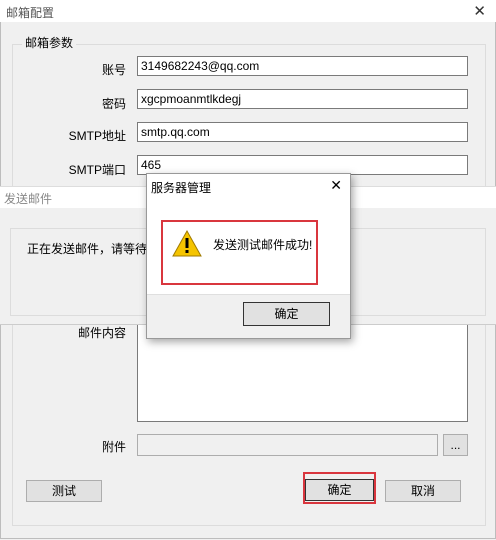  I want to click on content-label: 邮件内容, so click(101, 333).